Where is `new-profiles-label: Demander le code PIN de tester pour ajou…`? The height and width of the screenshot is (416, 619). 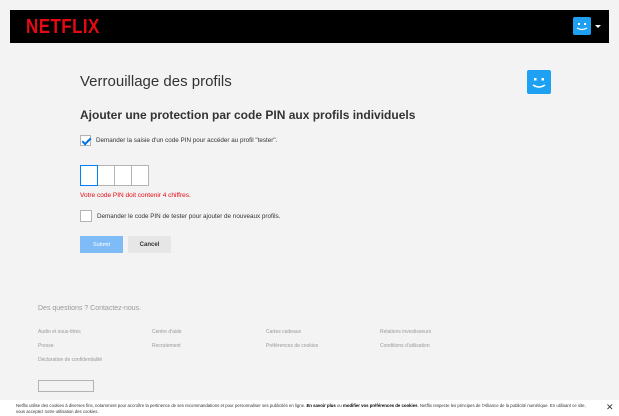
new-profiles-label: Demander le code PIN de tester pour ajou… is located at coordinates (189, 216).